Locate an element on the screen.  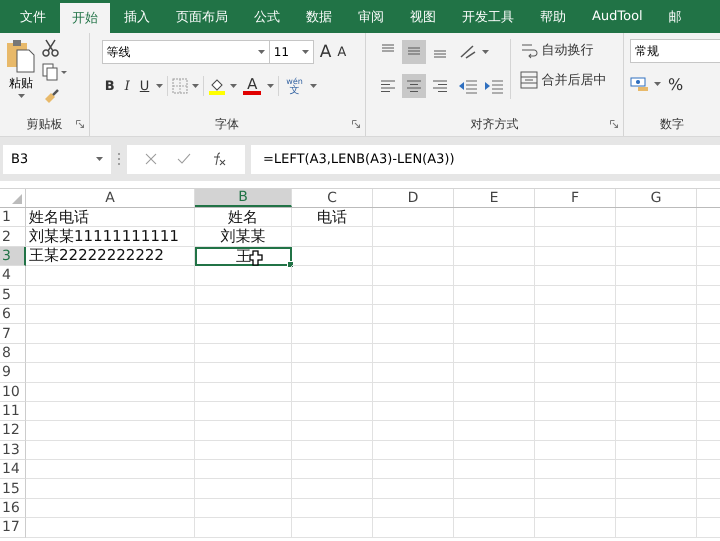
function-icon is located at coordinates (219, 159).